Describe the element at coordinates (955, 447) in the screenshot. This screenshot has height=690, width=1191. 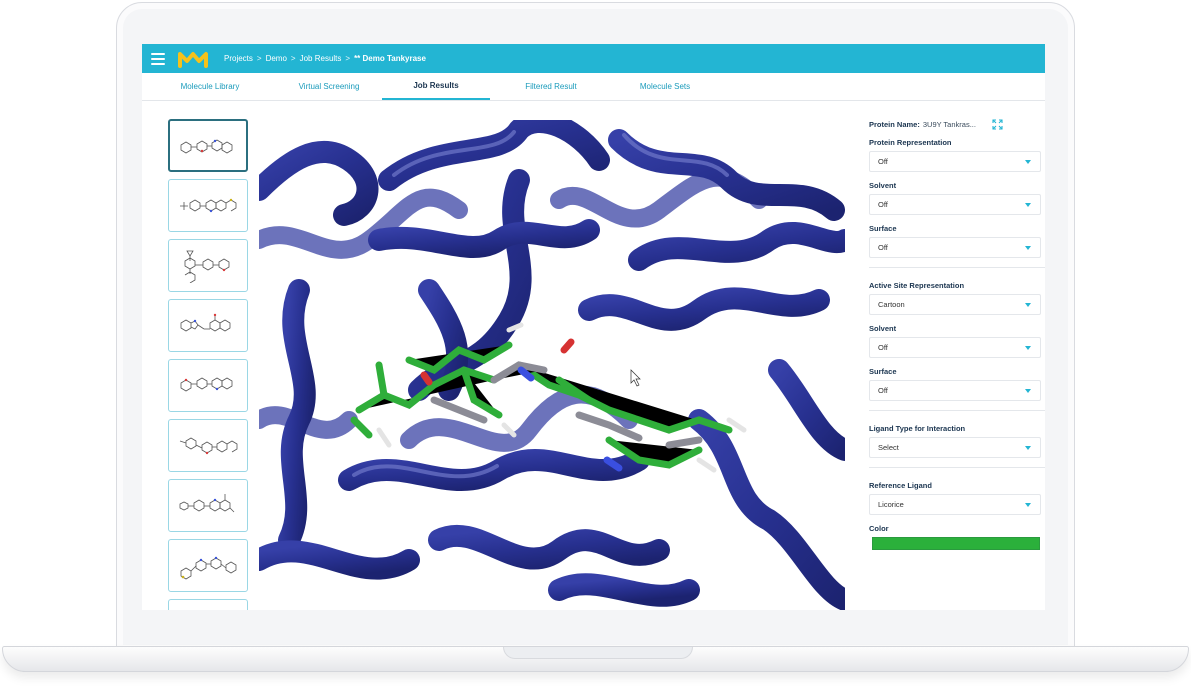
I see `ligand-type-select: Select` at that location.